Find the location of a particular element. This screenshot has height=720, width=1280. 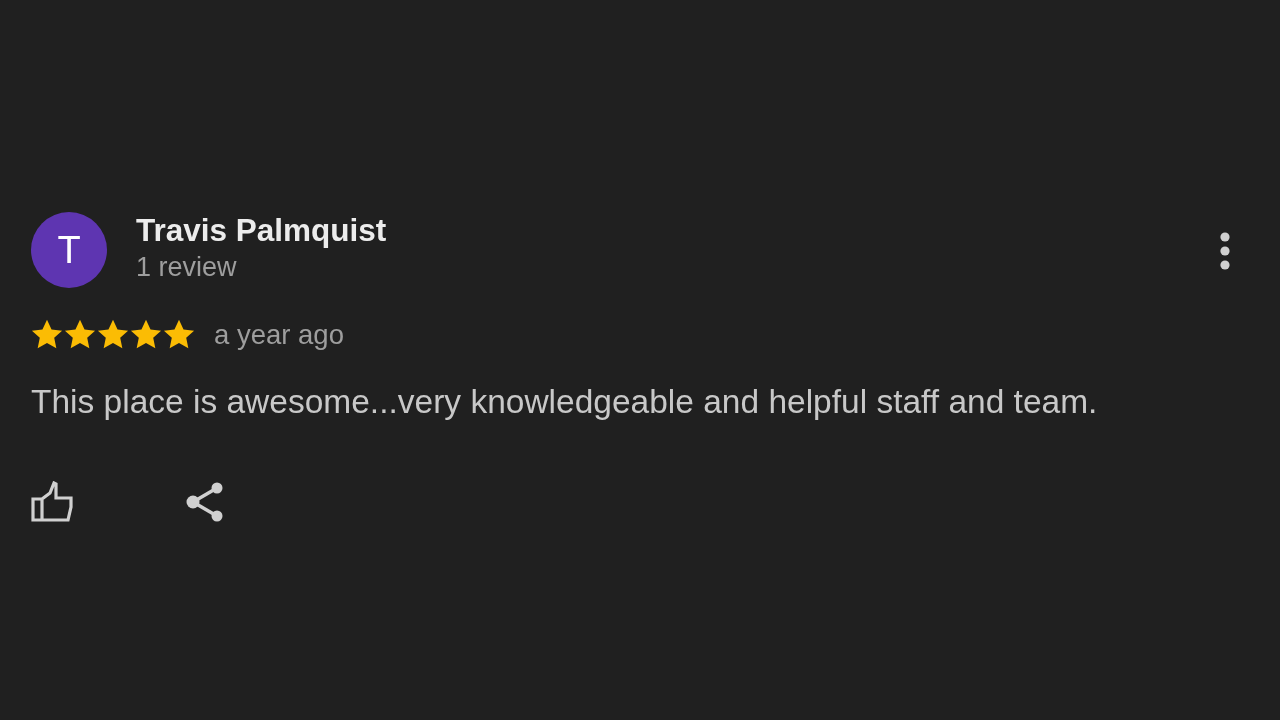

reviewer-name: Travis Palmquist is located at coordinates (261, 230).